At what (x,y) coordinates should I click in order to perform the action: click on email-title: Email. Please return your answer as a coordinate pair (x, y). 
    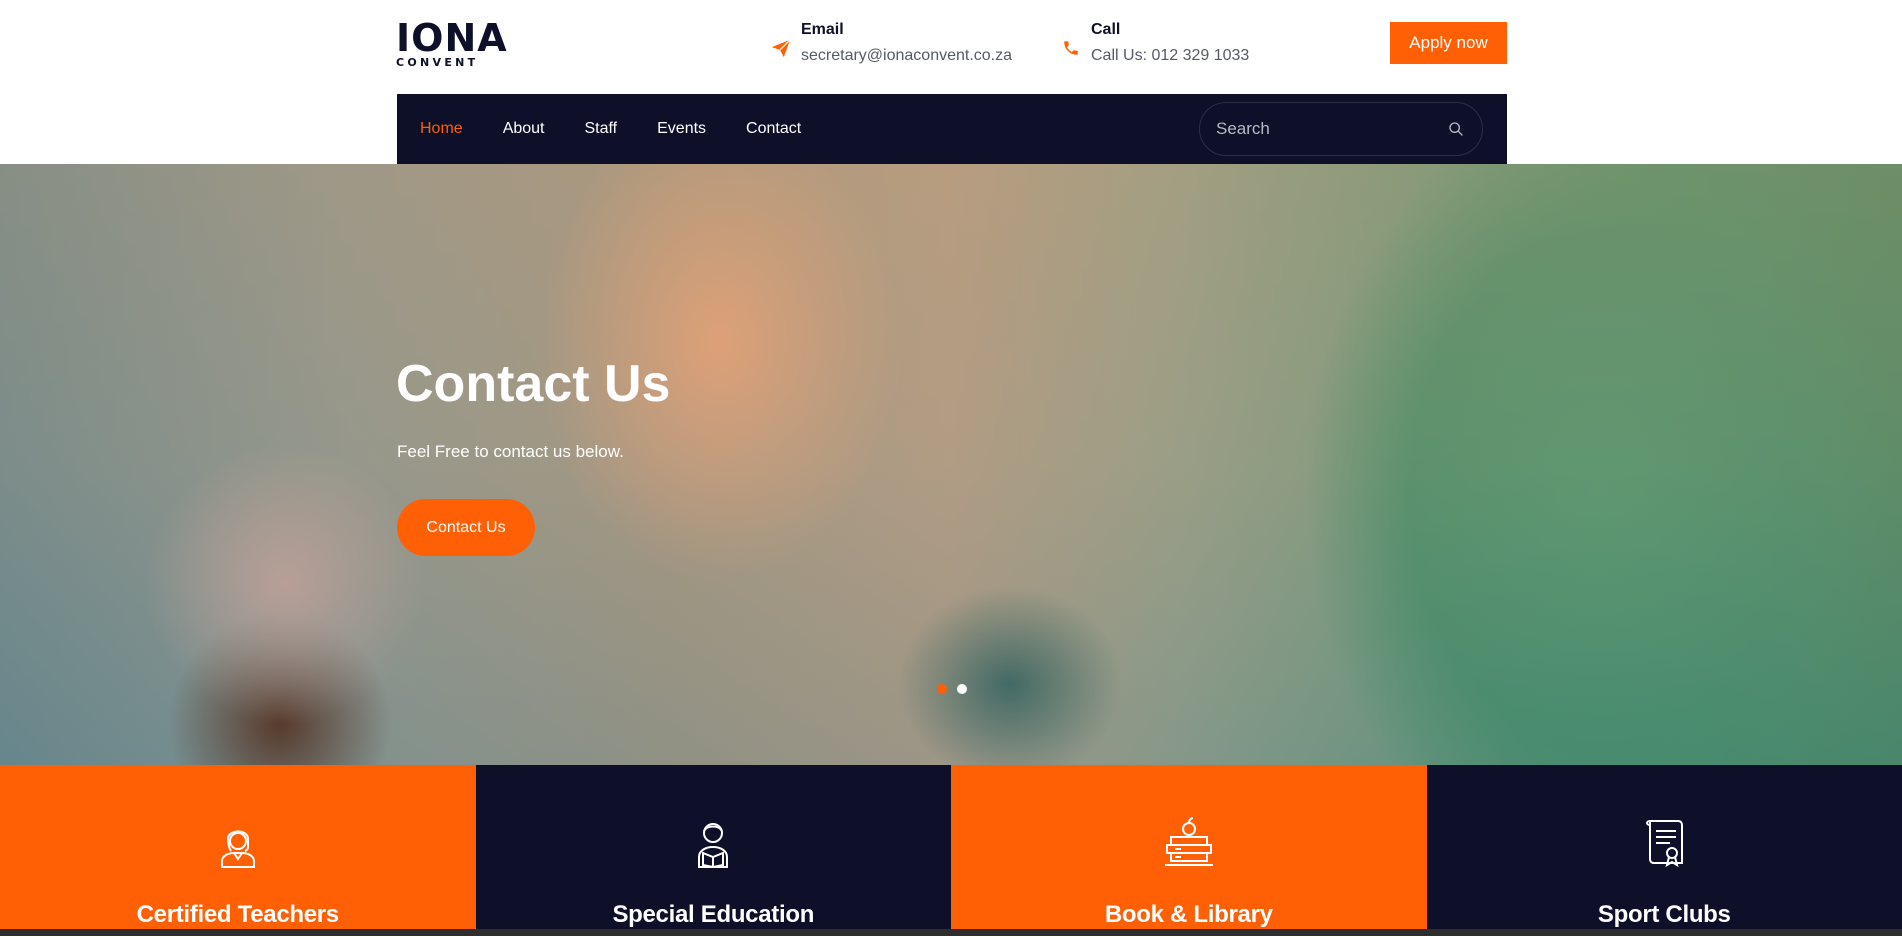
    Looking at the image, I should click on (822, 29).